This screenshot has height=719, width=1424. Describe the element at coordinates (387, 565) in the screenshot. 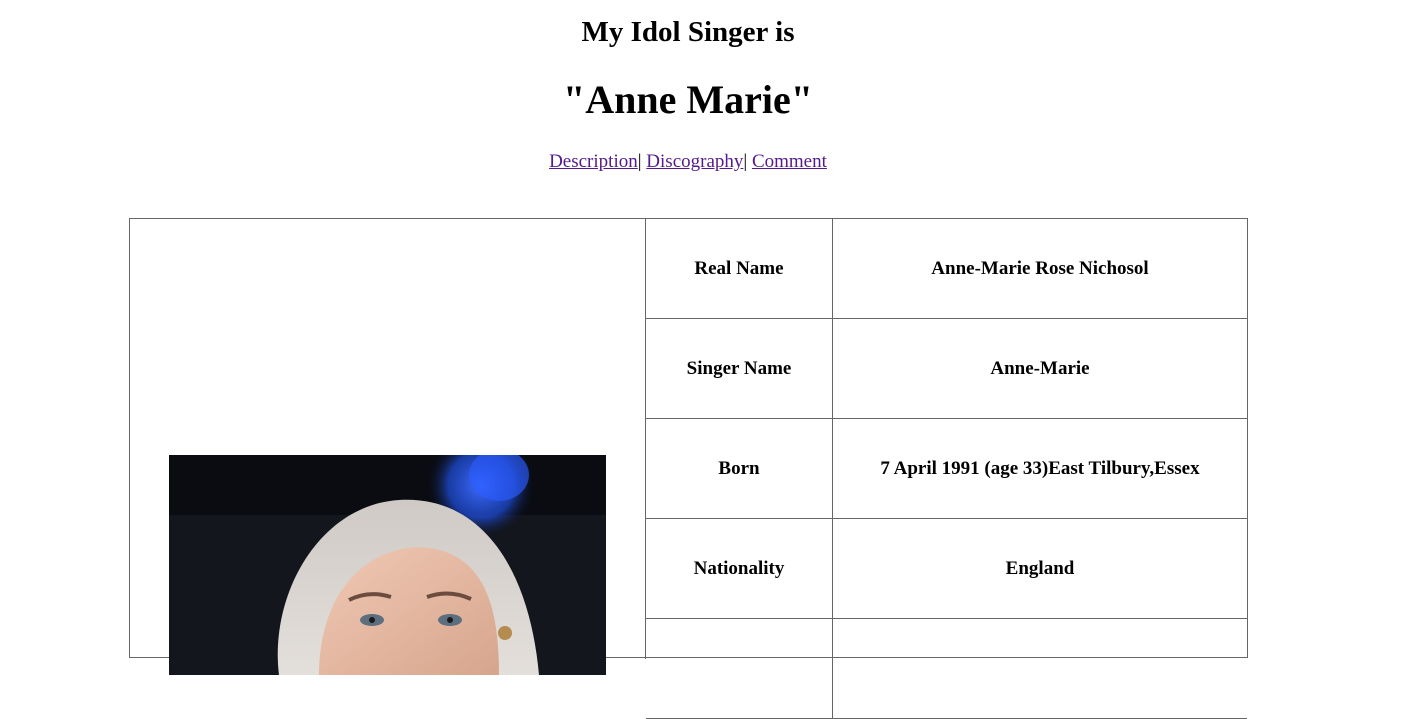

I see `singer-photo` at that location.